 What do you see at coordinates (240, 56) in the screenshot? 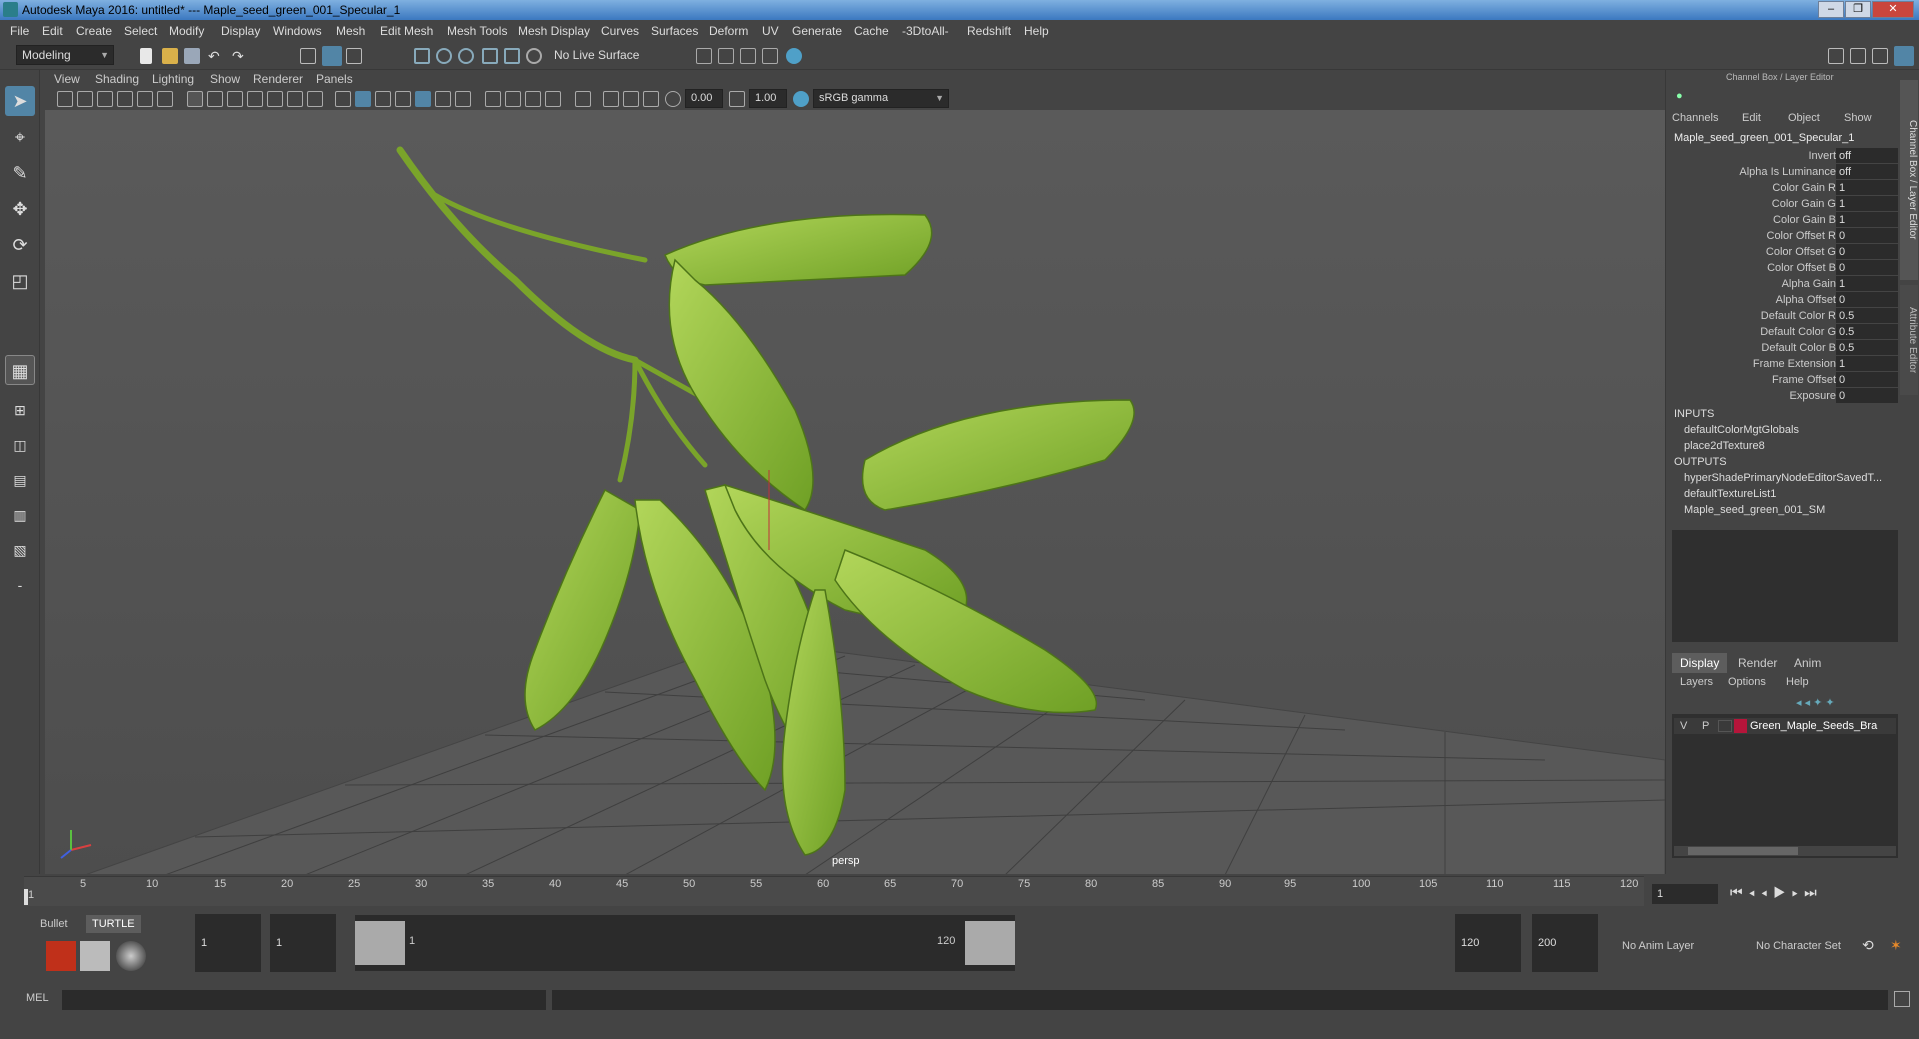
I see `redo-icon: ↷` at bounding box center [240, 56].